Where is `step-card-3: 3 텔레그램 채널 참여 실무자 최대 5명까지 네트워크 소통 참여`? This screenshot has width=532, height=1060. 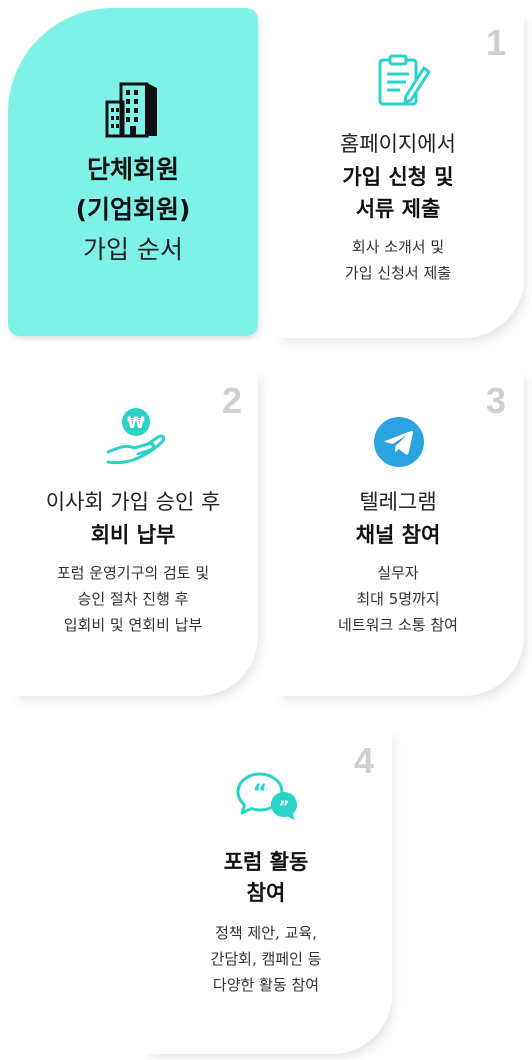 step-card-3: 3 텔레그램 채널 참여 실무자 최대 5명까지 네트워크 소통 참여 is located at coordinates (398, 531).